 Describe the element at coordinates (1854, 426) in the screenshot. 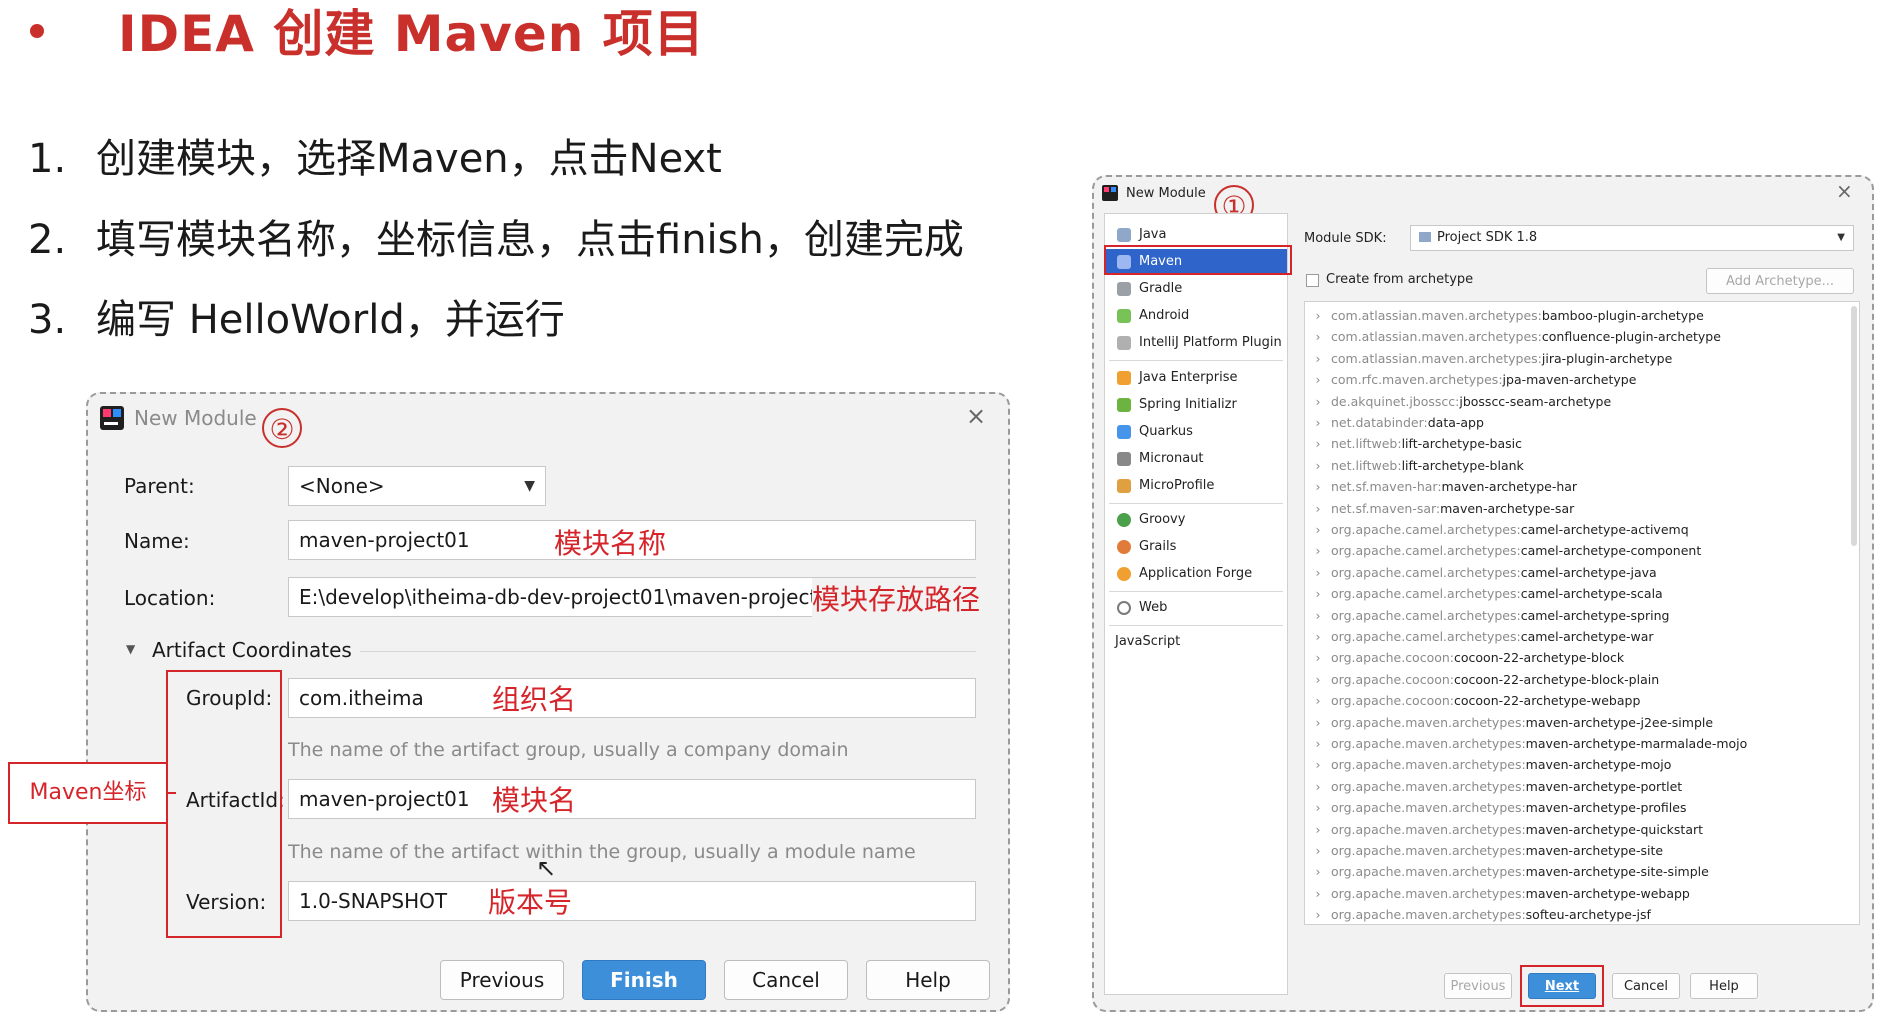

I see `list-scrollbar` at that location.